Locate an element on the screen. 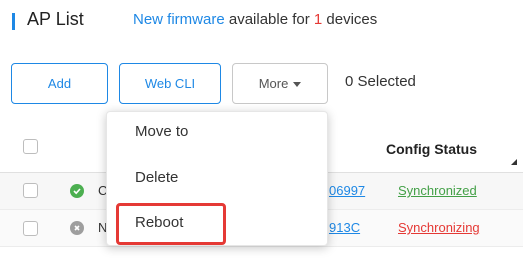 This screenshot has width=523, height=262. firmware-notice: New firmware available for 1 devices is located at coordinates (255, 19).